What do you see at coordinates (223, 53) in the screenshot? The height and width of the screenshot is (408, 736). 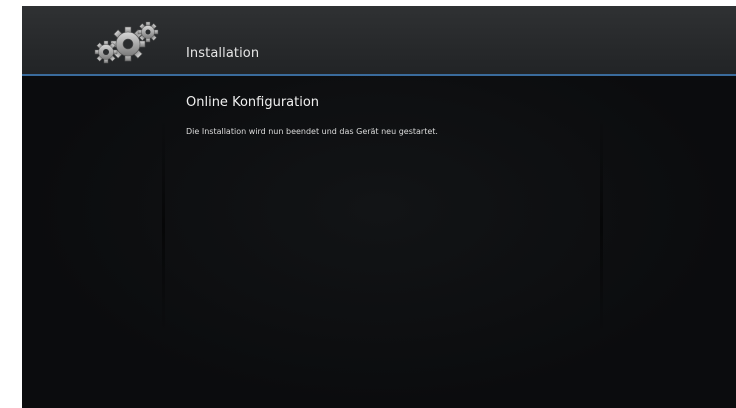 I see `header-title: Installation` at bounding box center [223, 53].